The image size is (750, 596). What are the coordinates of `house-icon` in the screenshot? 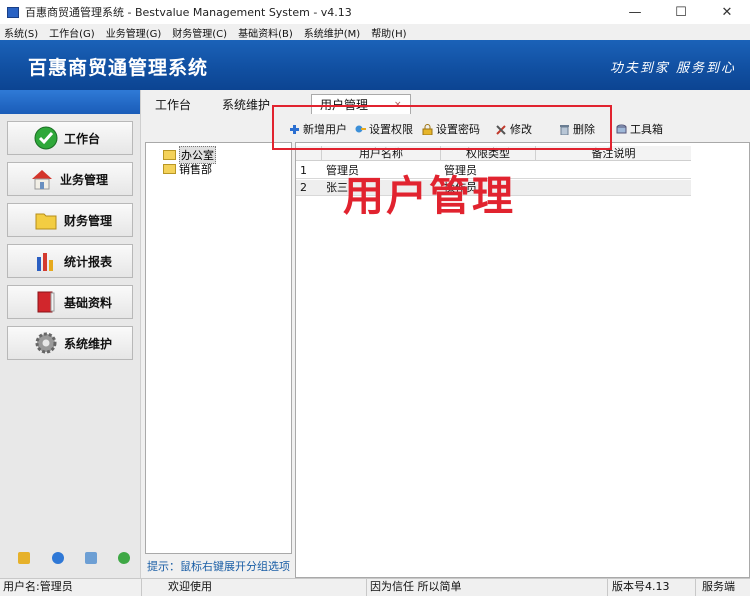 It's located at (42, 179).